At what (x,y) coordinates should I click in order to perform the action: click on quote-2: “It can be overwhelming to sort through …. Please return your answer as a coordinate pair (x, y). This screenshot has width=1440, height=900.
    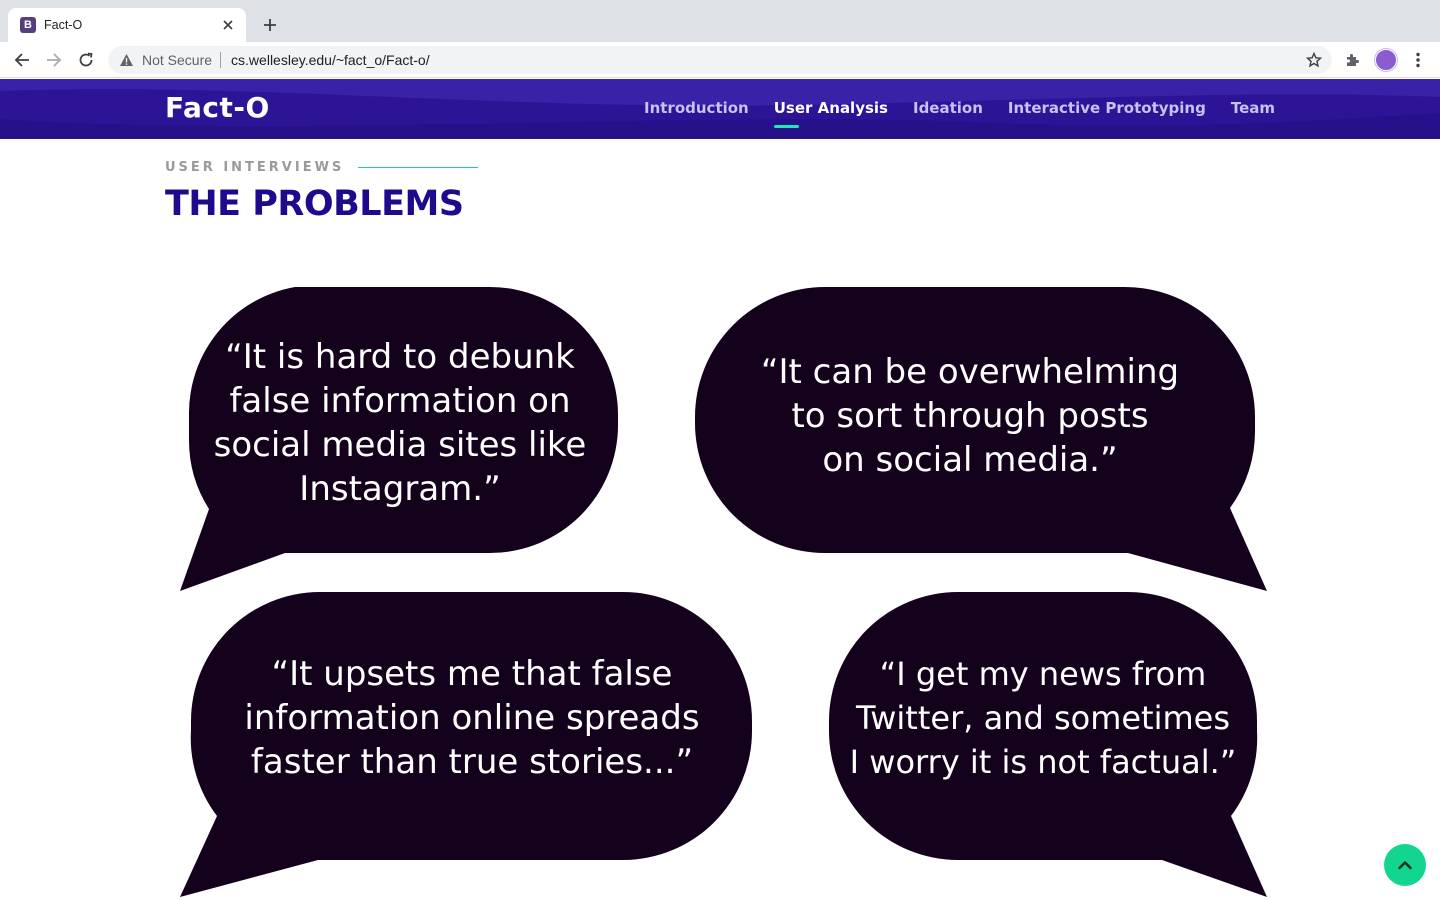
    Looking at the image, I should click on (970, 416).